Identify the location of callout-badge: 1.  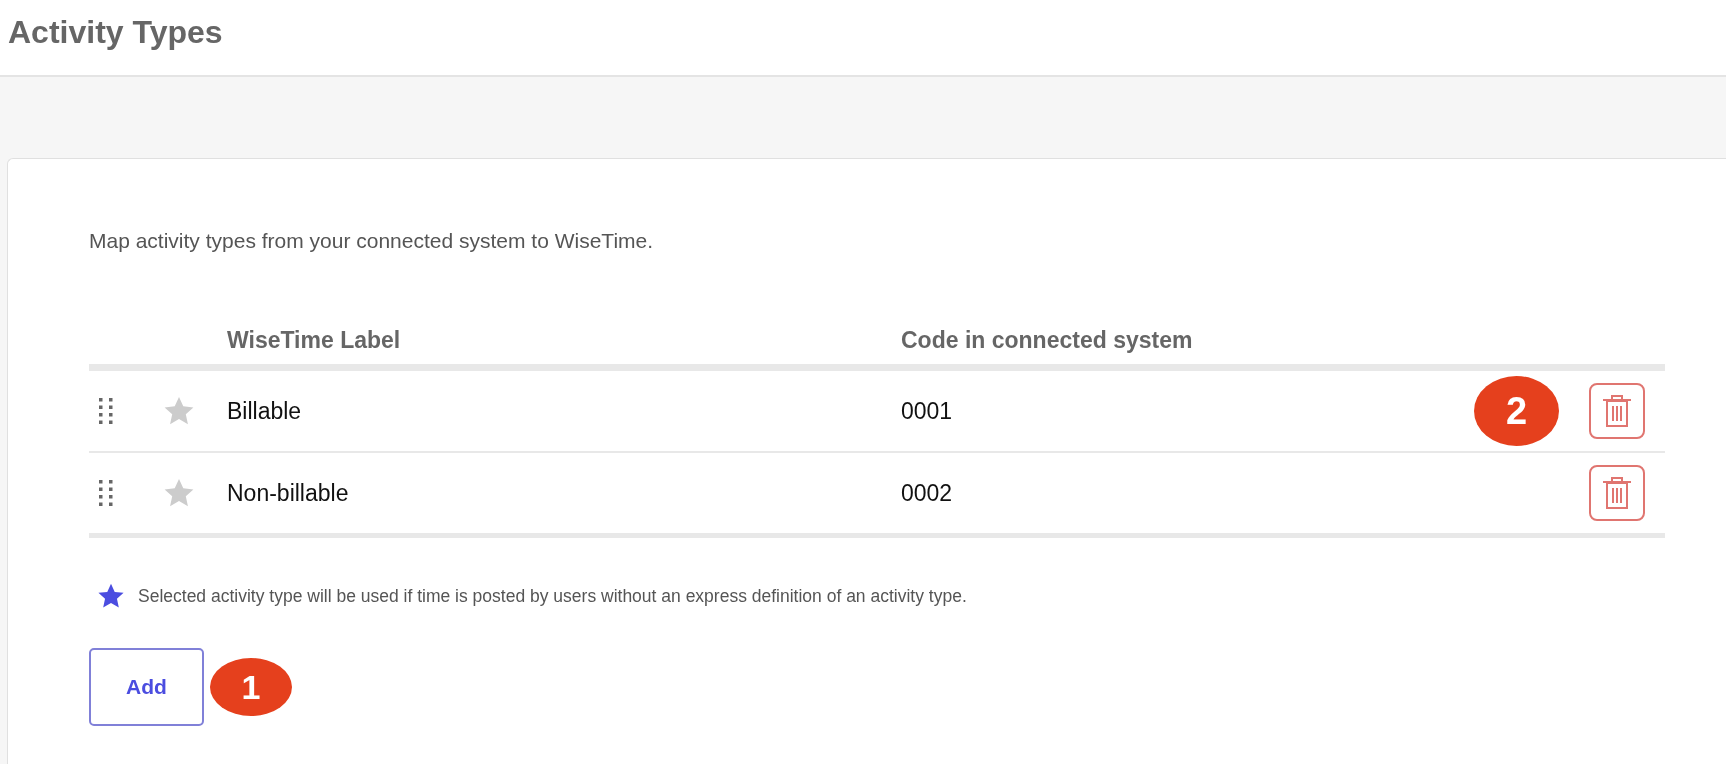
(251, 687).